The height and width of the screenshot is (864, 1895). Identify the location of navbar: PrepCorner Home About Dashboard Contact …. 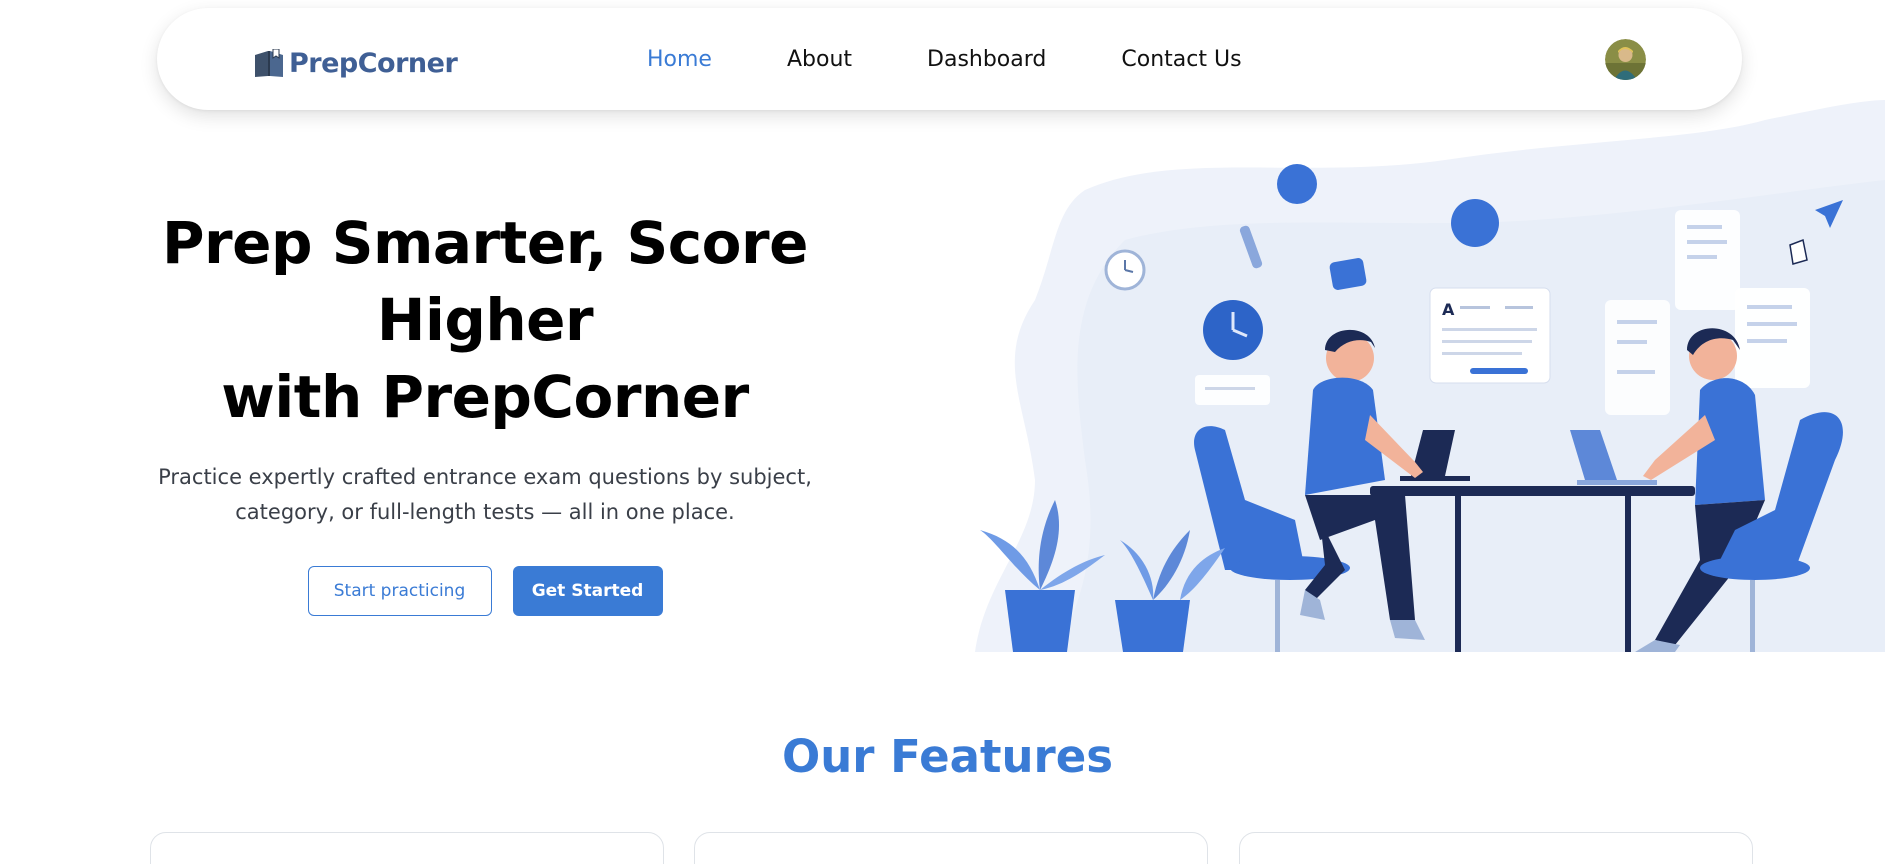
(949, 59).